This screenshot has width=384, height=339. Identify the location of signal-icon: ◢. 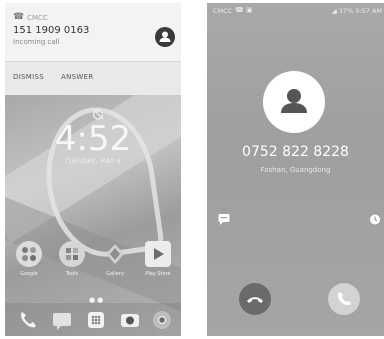
(334, 11).